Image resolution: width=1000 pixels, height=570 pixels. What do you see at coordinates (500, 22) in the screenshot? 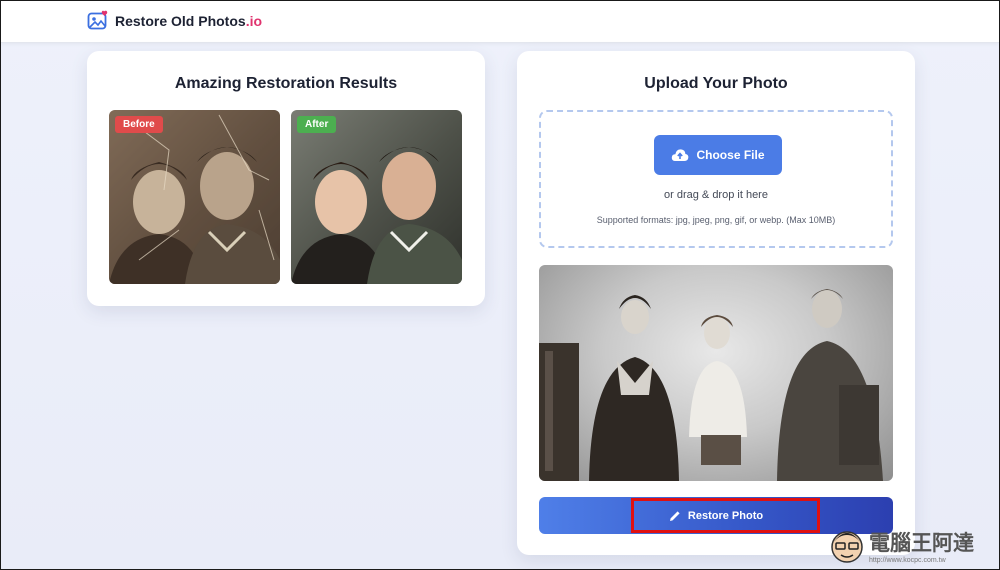
I see `top-navbar: Restore Old Photos .io` at bounding box center [500, 22].